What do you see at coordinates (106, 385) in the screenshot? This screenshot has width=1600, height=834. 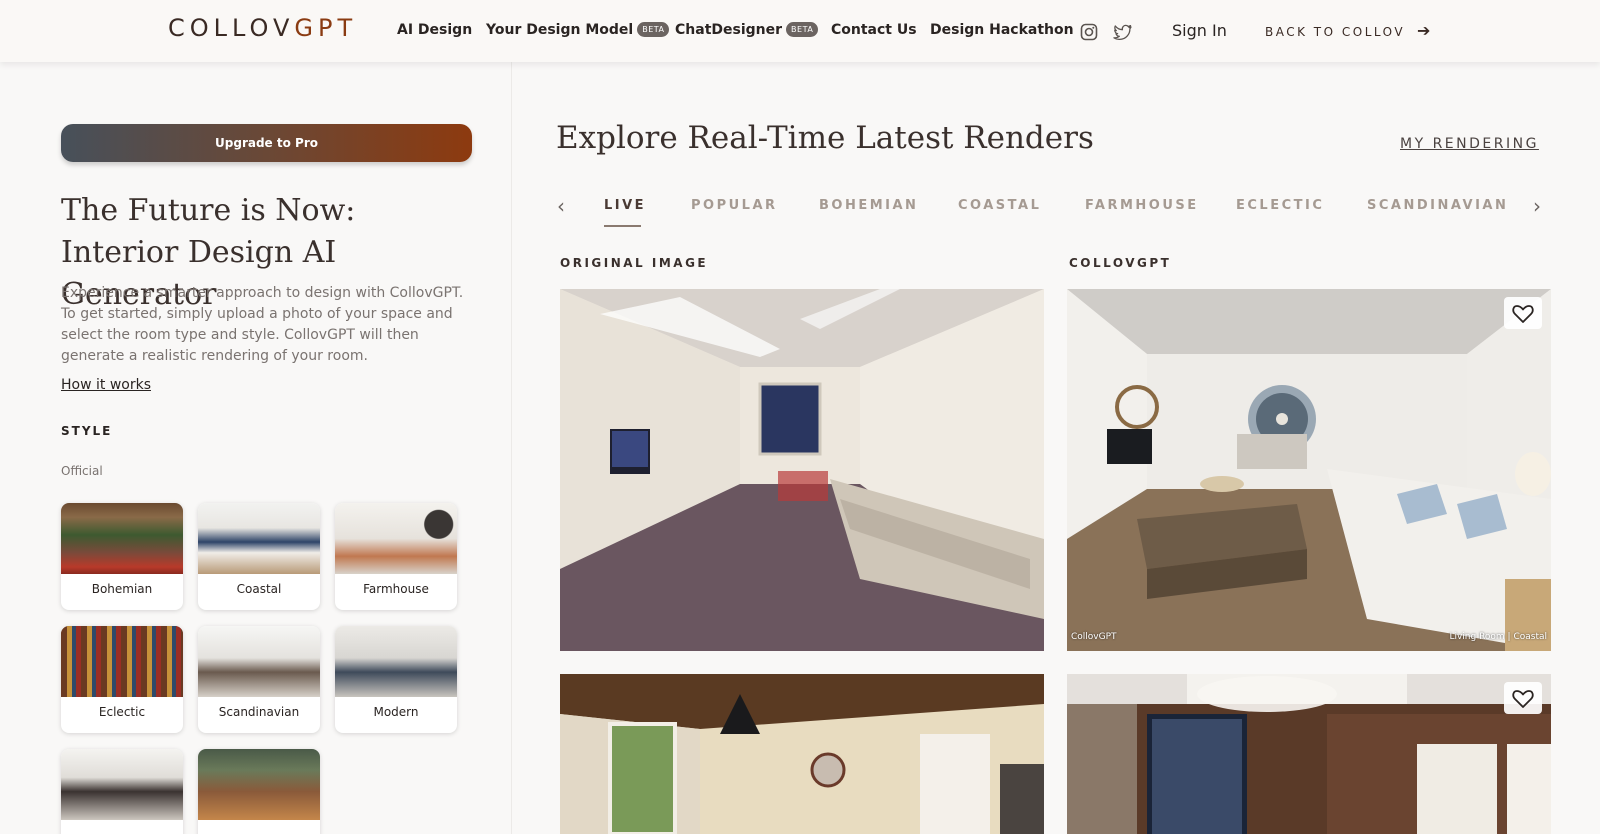 I see `how-it-works-link: How it works` at bounding box center [106, 385].